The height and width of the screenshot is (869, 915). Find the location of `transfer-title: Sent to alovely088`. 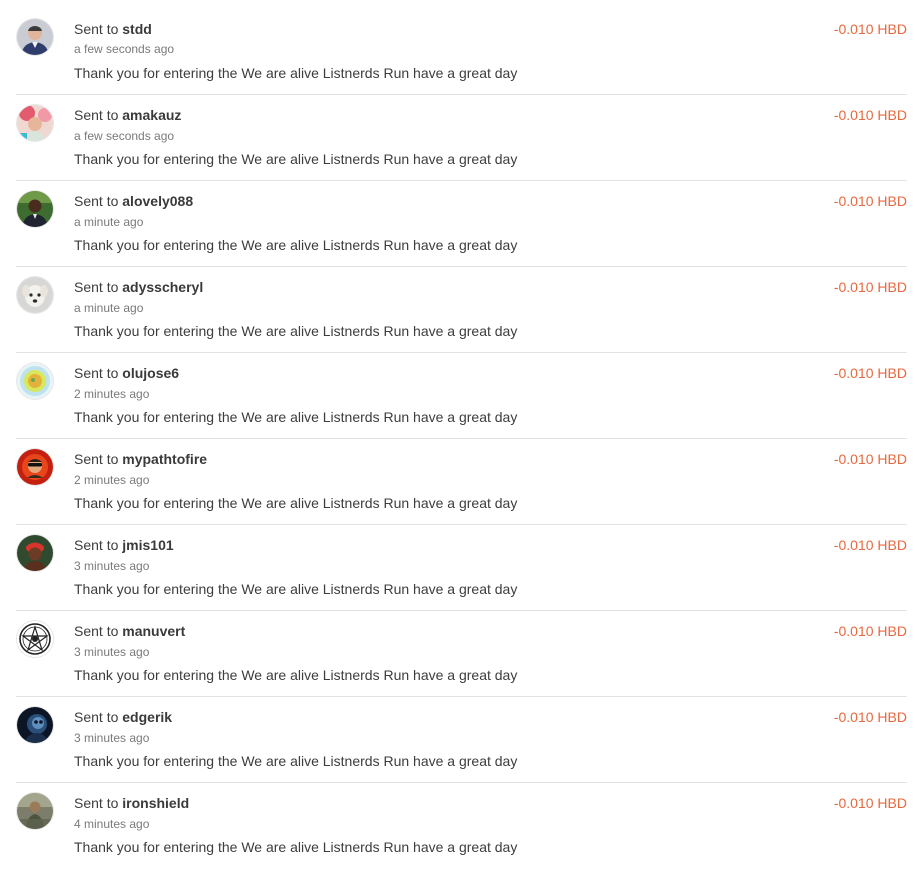

transfer-title: Sent to alovely088 is located at coordinates (133, 201).